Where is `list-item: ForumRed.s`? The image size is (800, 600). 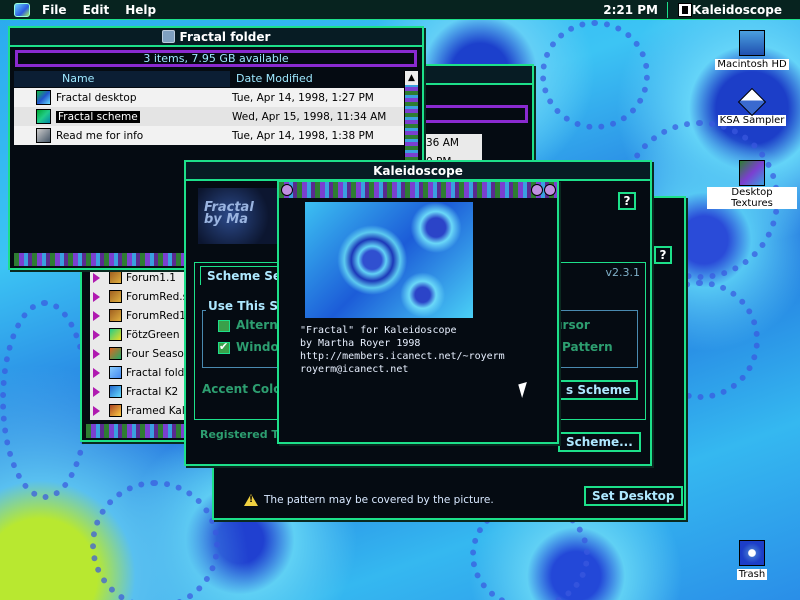 list-item: ForumRed.s is located at coordinates (142, 296).